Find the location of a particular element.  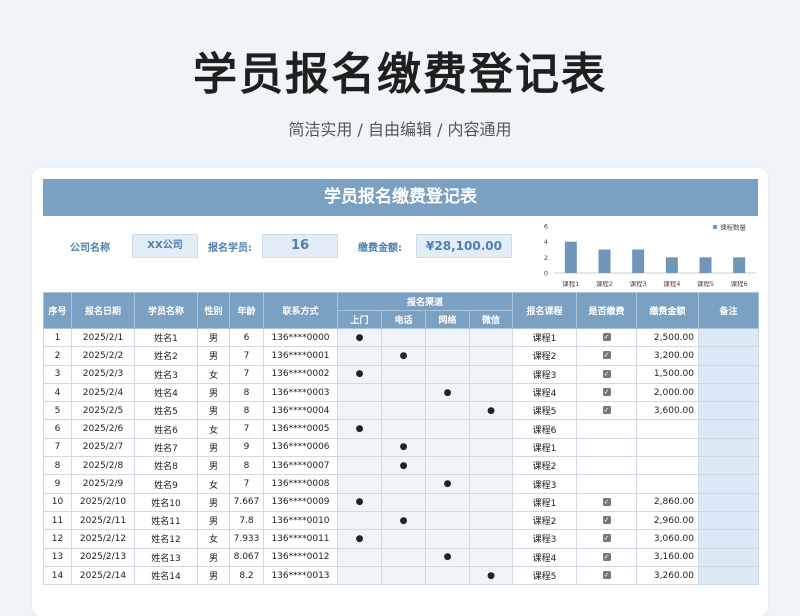

cell-no: 3 is located at coordinates (57, 374).